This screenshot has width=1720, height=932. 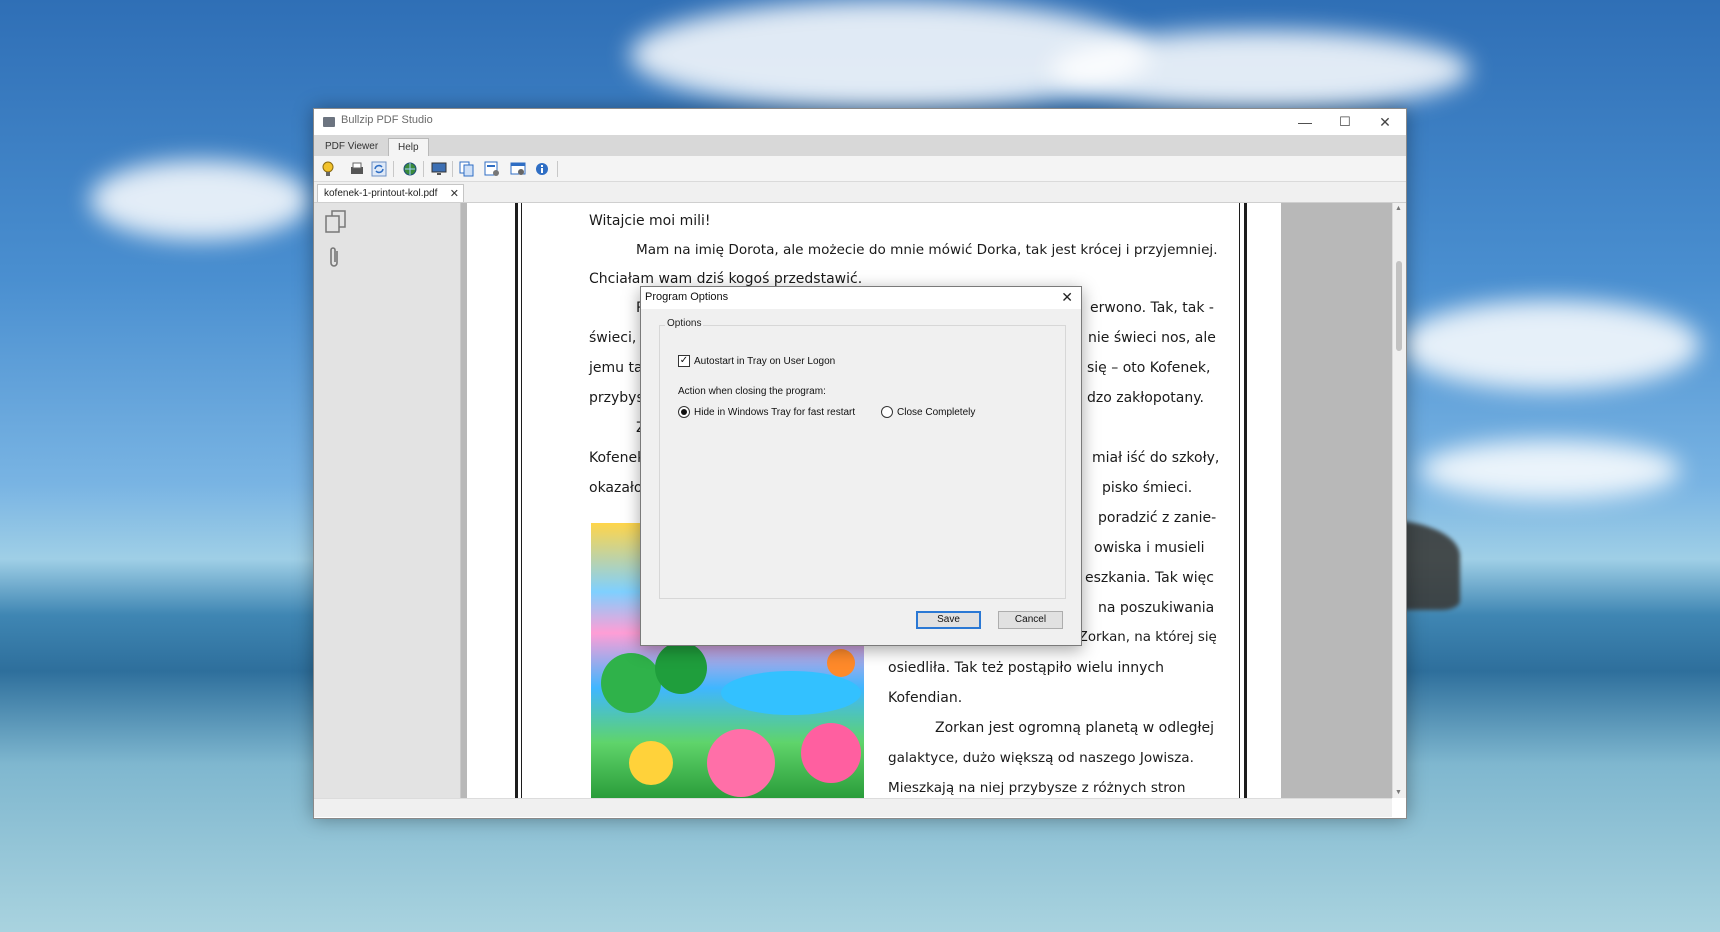 What do you see at coordinates (336, 258) in the screenshot?
I see `attachment-icon` at bounding box center [336, 258].